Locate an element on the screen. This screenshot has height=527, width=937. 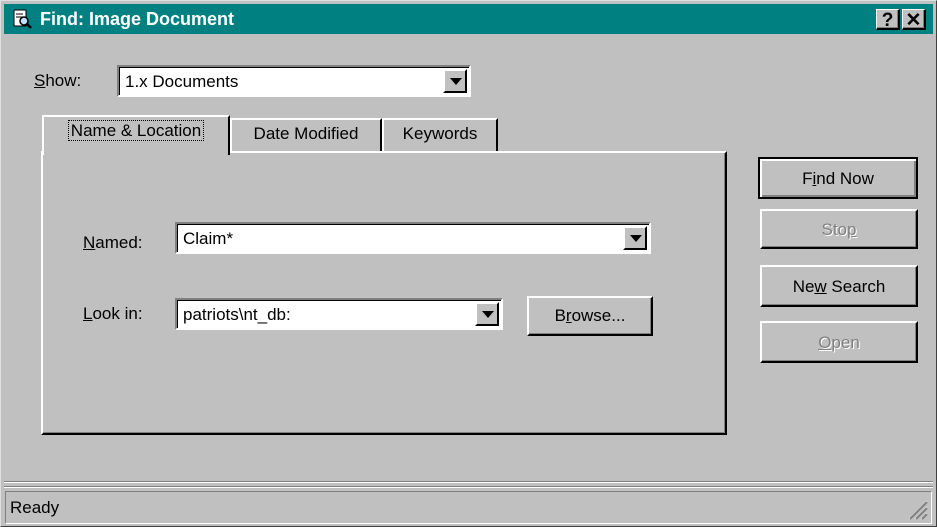
look-in-label: Look in: is located at coordinates (113, 313).